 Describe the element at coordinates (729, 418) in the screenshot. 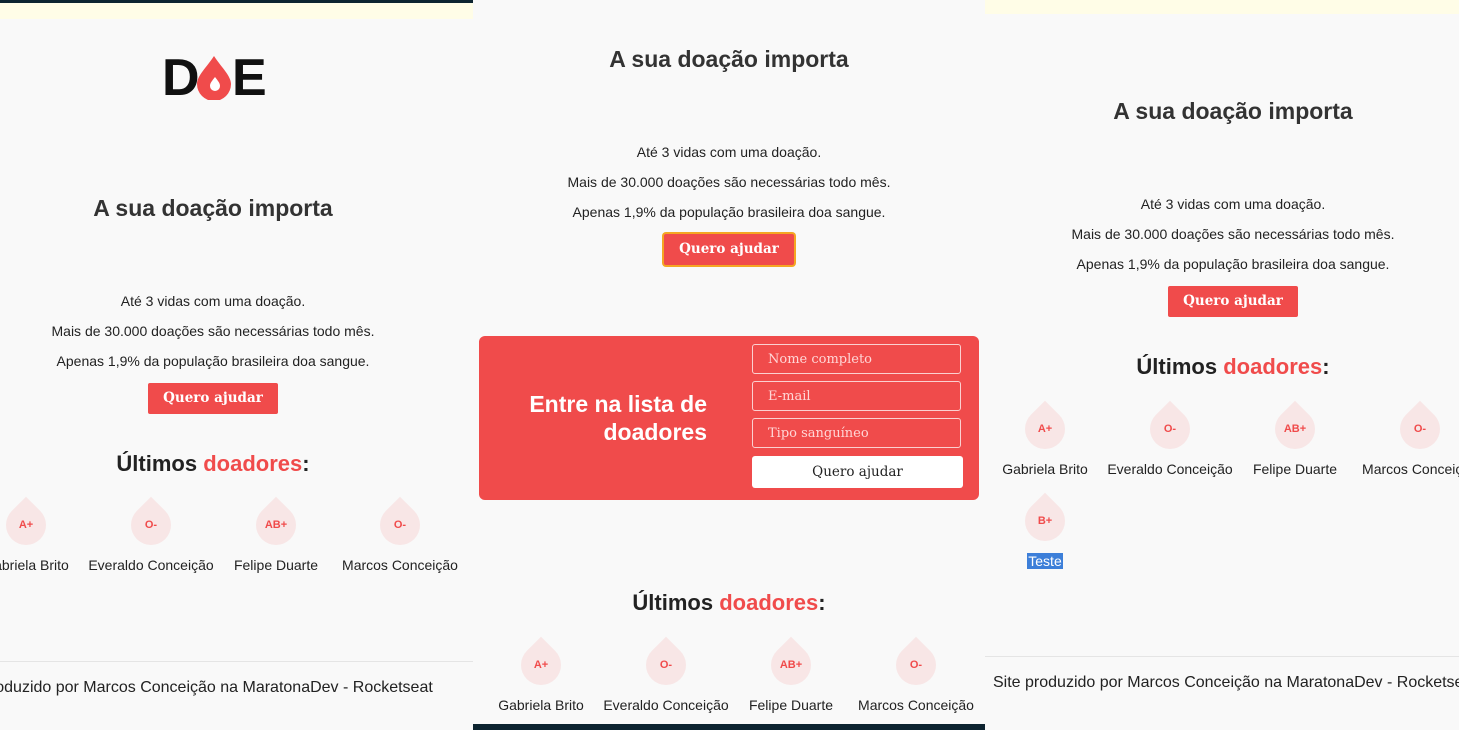

I see `donor-form: Entre na lista de doadores Quero ajudar` at that location.